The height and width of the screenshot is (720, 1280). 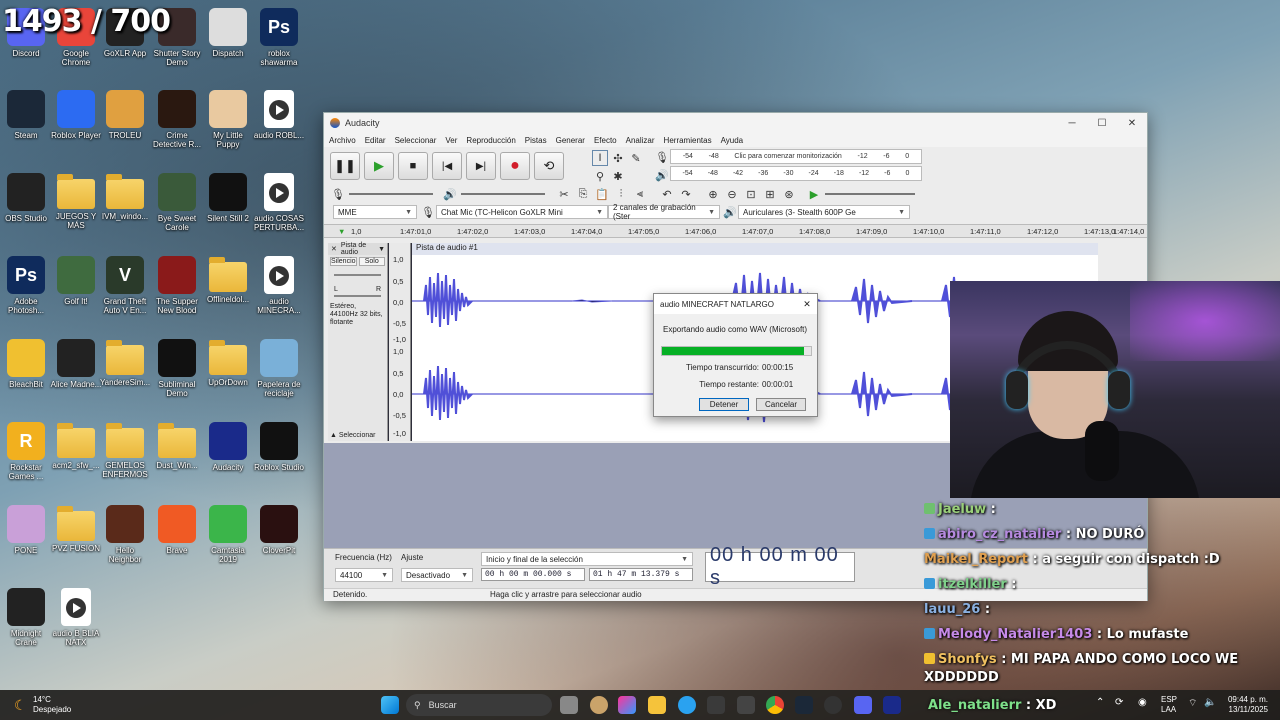 I want to click on menu-analizar: Analizar, so click(x=640, y=140).